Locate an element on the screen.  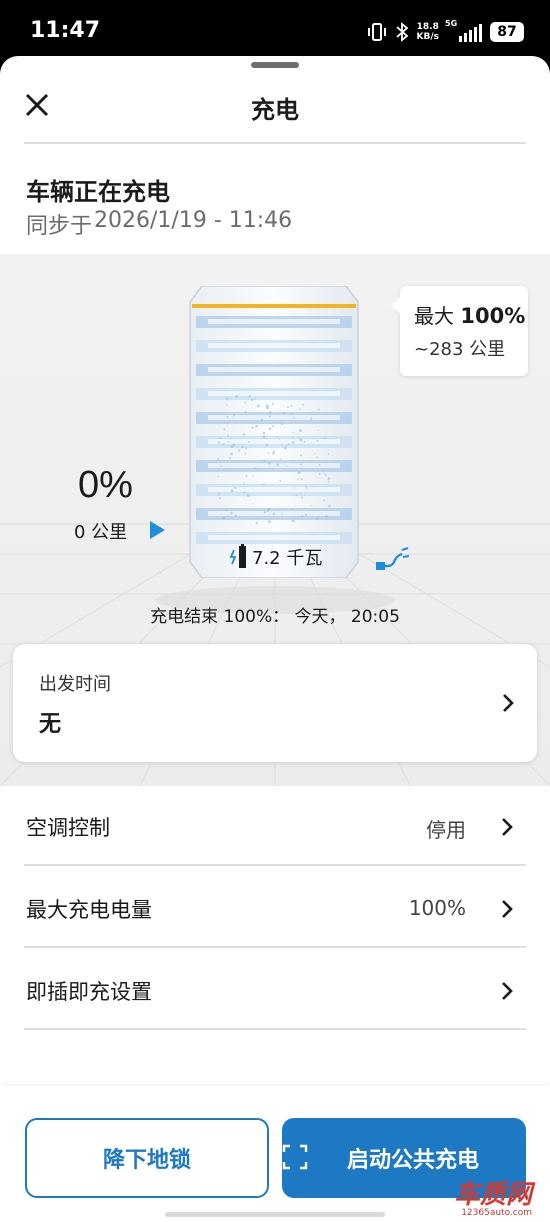
status-bar: 11:47 18.8 KB/s 5G 87 is located at coordinates (275, 29).